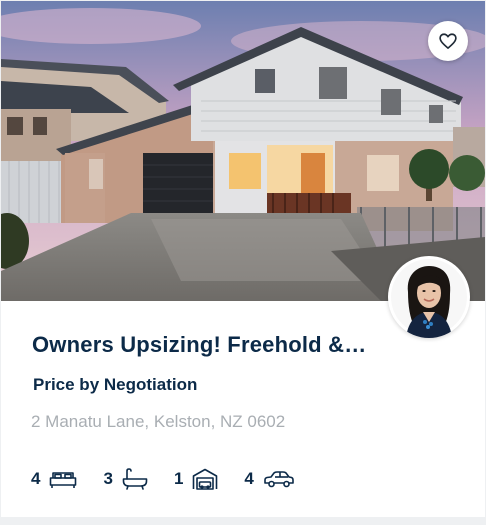  I want to click on carparks-count: 4, so click(249, 478).